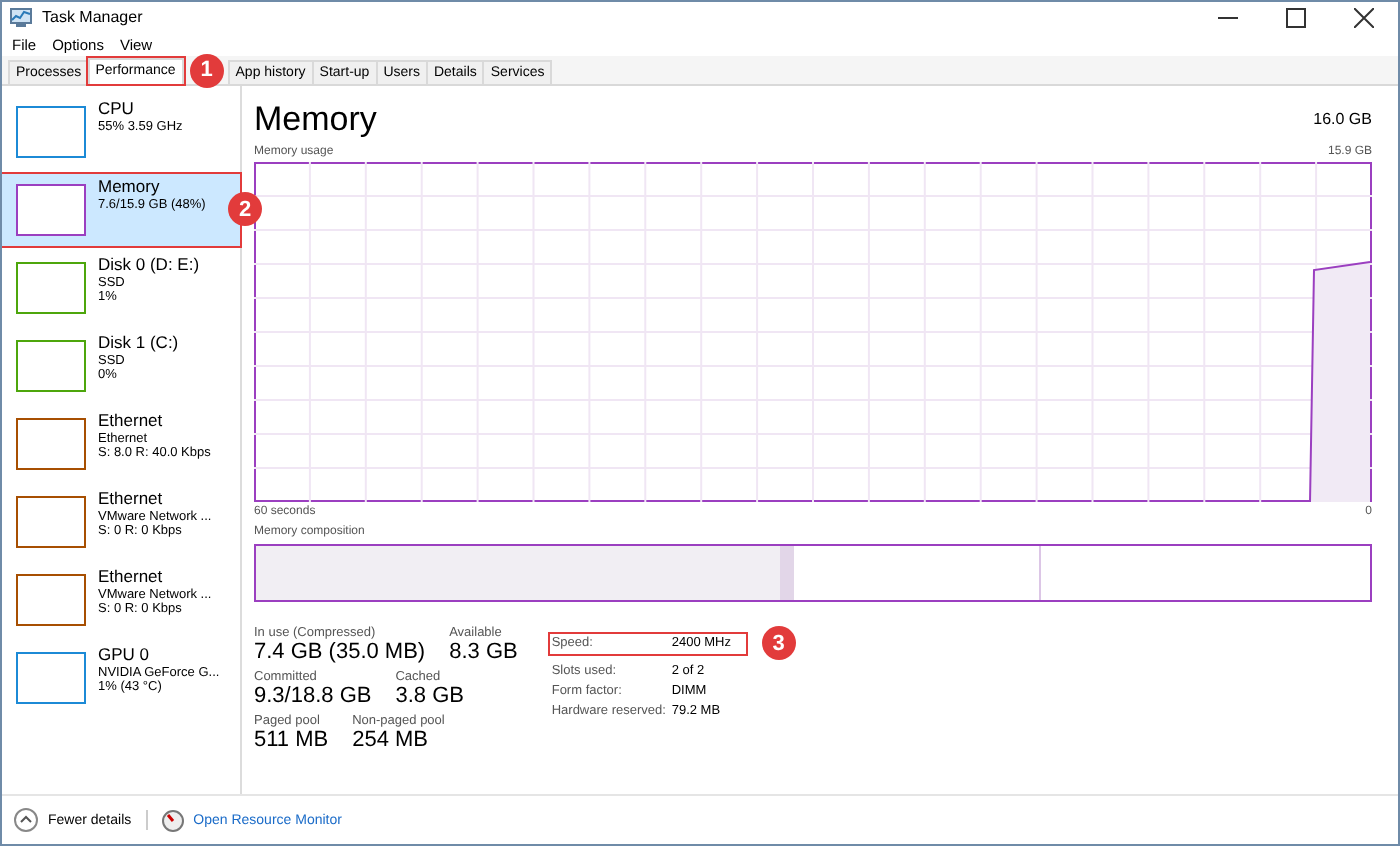 The width and height of the screenshot is (1400, 846). I want to click on section-title: Memory, so click(315, 119).